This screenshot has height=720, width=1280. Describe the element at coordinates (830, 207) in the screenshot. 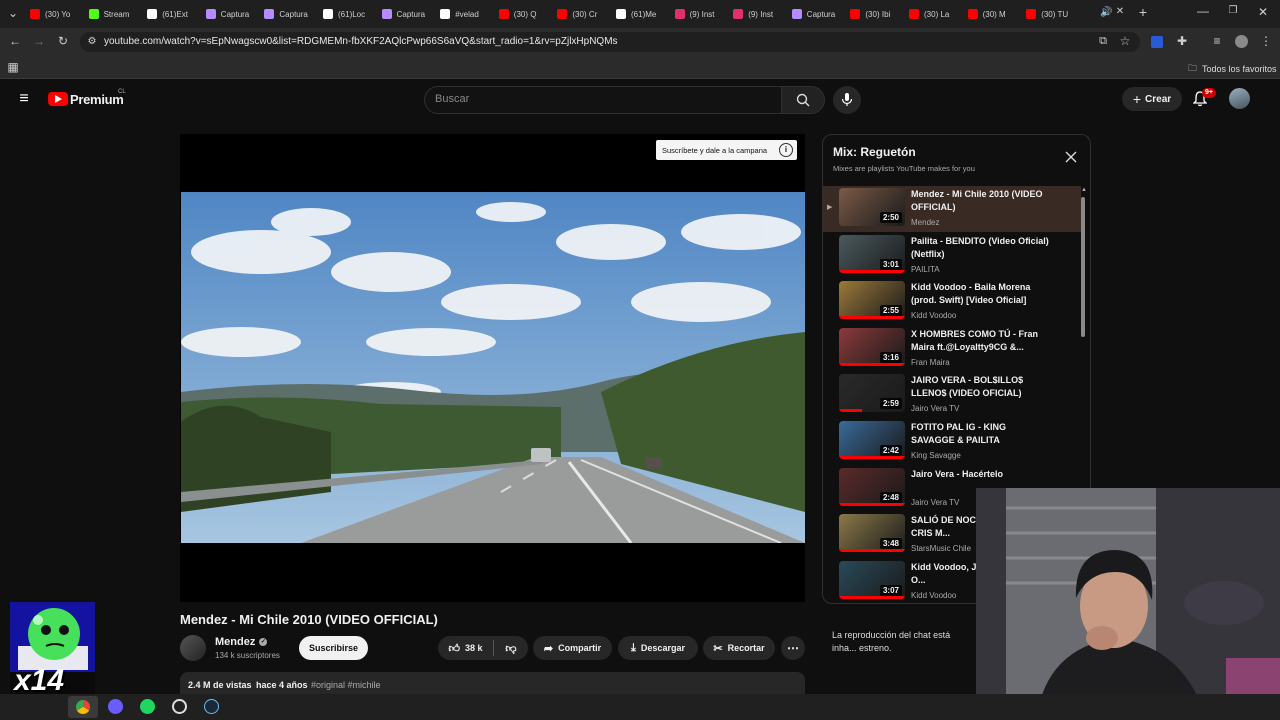

I see `now-playing-icon: ▶` at that location.